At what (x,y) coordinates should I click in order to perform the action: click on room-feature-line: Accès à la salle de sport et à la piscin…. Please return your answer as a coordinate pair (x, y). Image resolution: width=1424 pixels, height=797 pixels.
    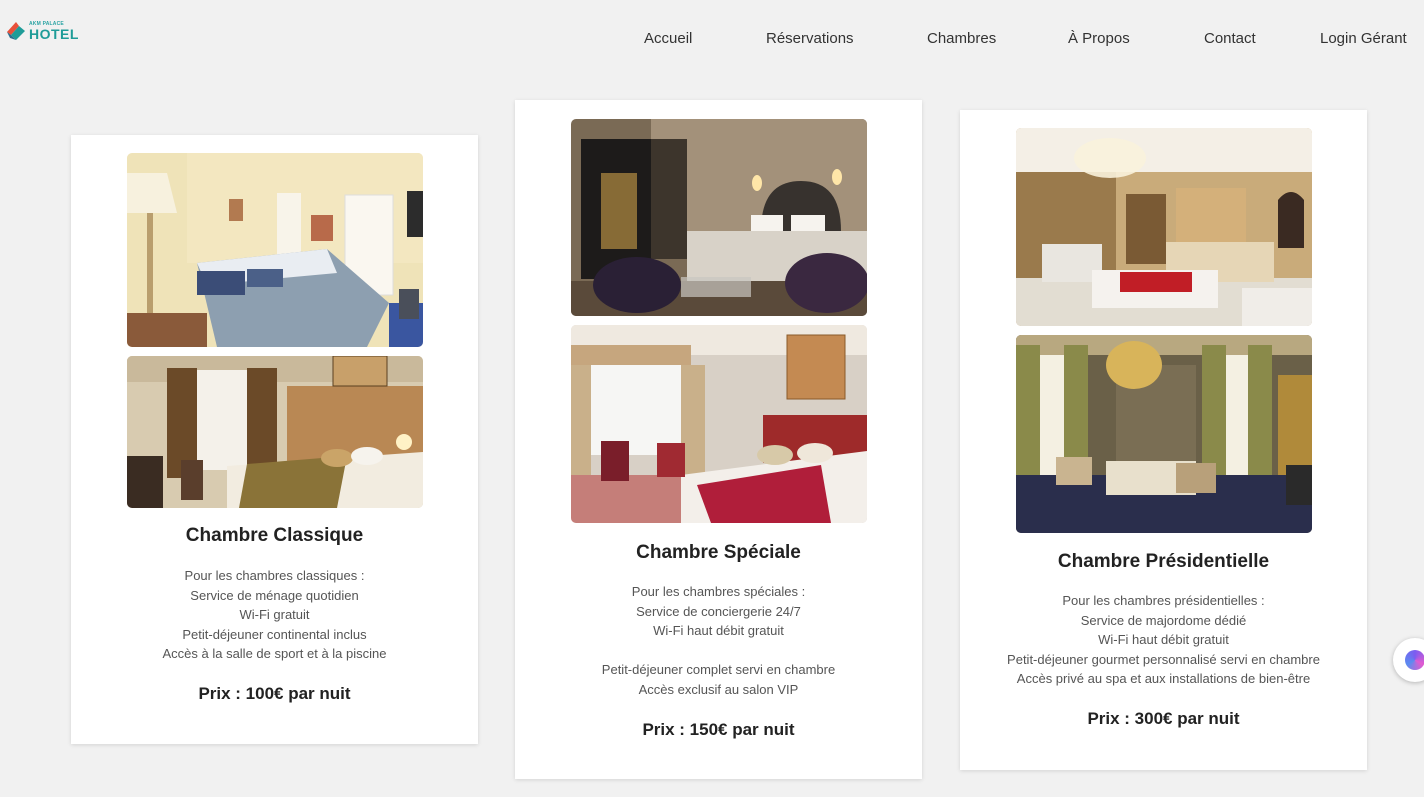
    Looking at the image, I should click on (274, 653).